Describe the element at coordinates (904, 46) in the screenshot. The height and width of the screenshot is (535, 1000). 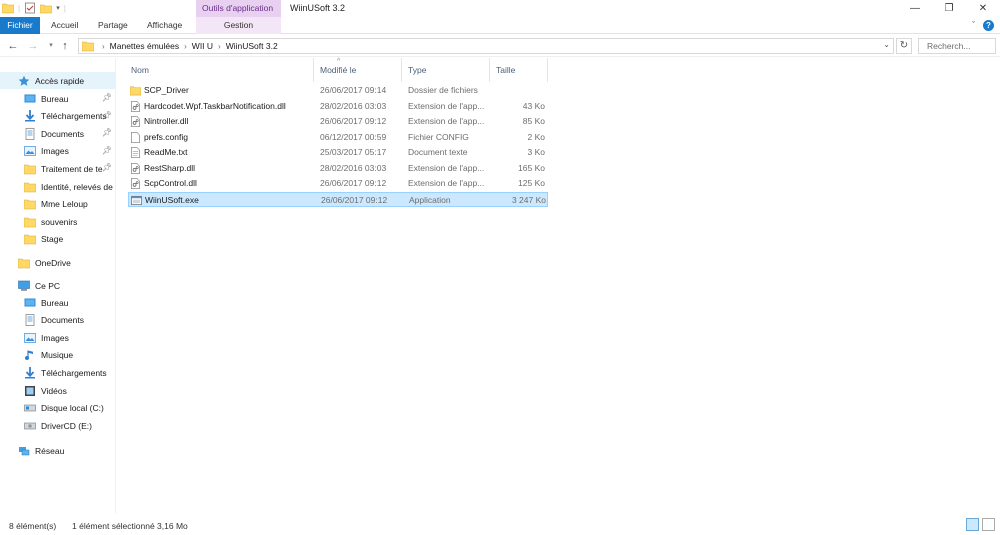
I see `refresh-icon: ↻` at that location.